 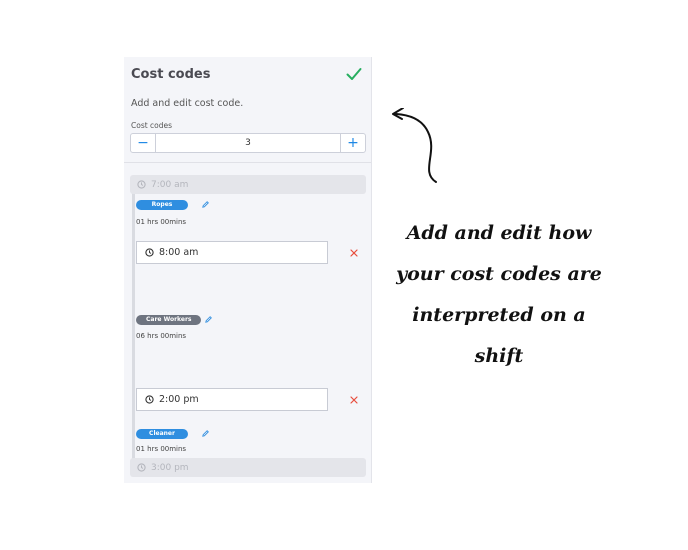 I want to click on decrement-button: −, so click(x=143, y=143).